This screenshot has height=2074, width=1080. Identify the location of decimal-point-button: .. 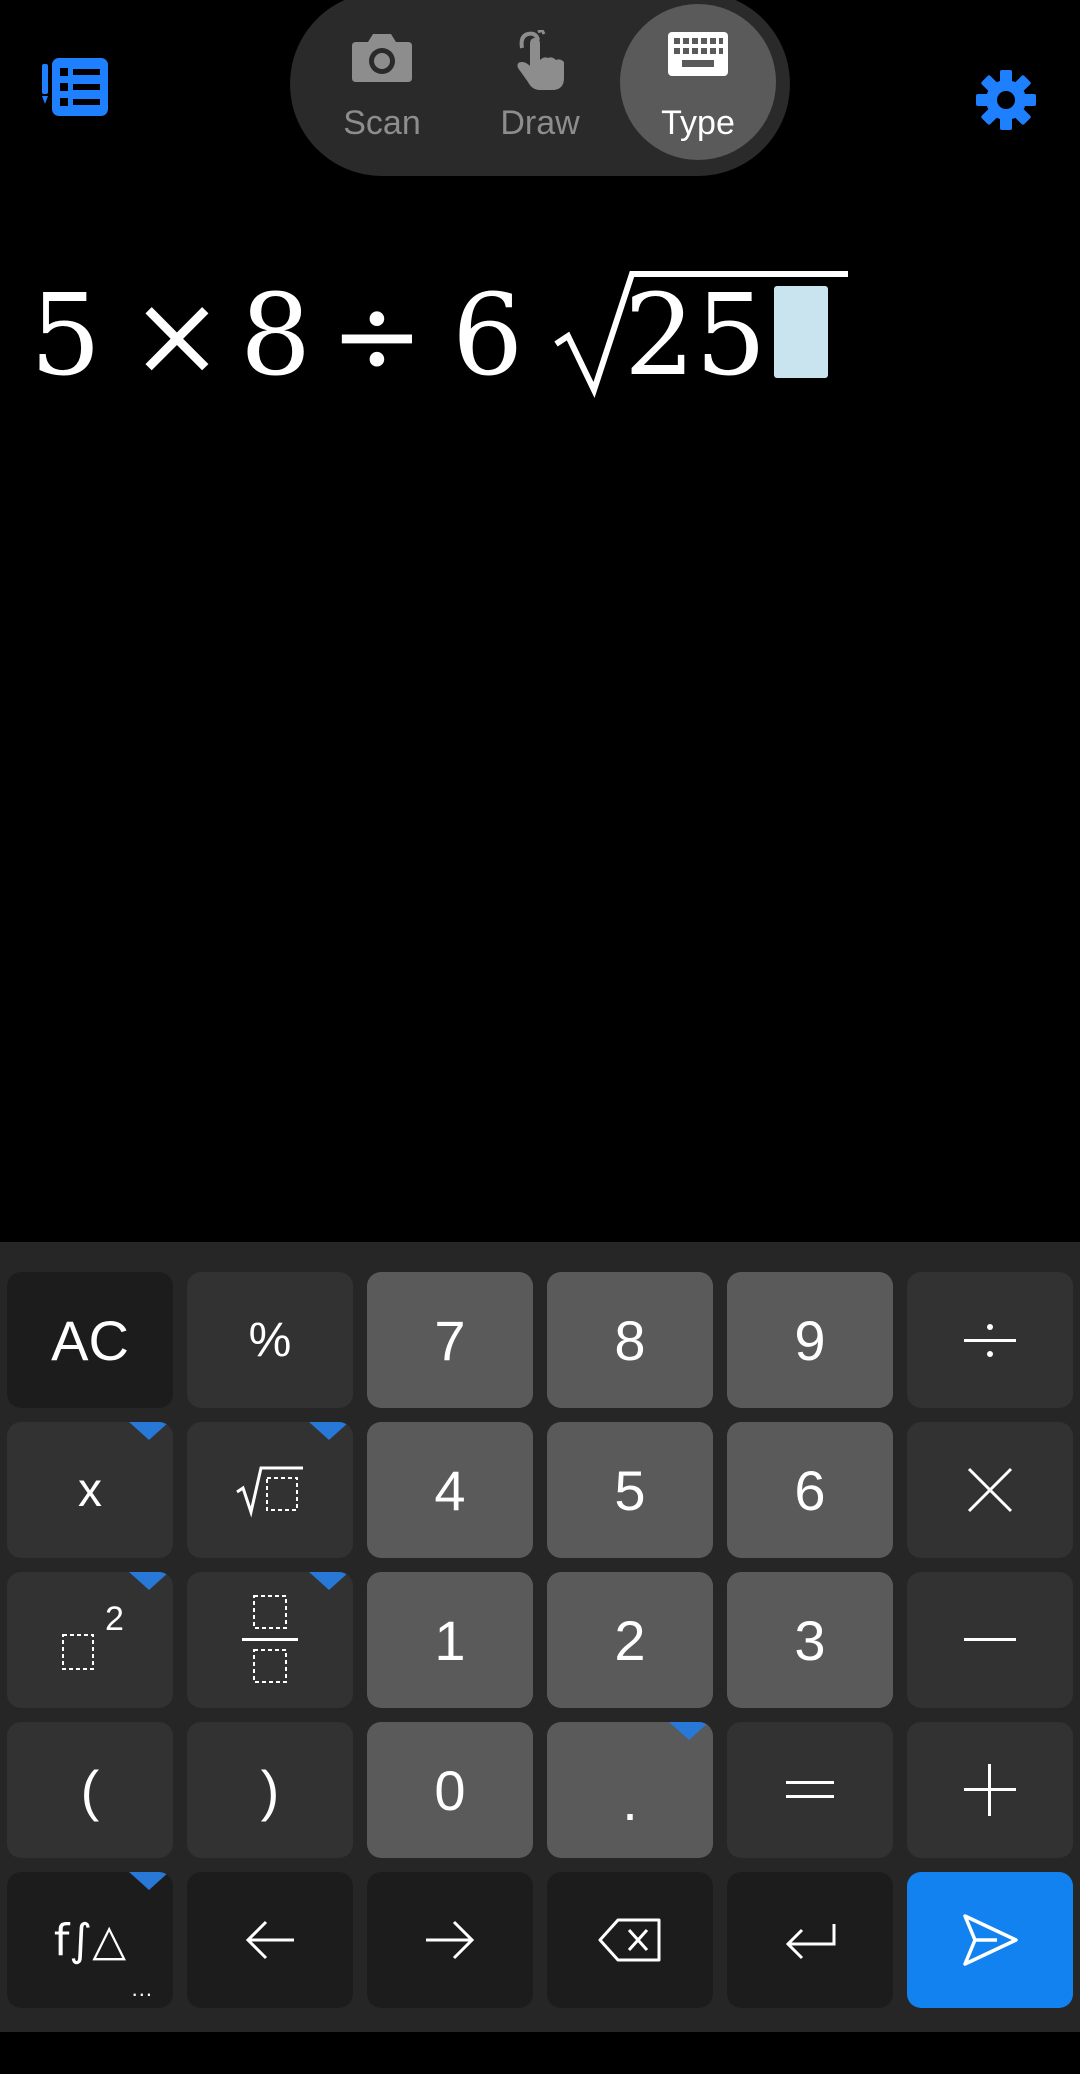
(630, 1790).